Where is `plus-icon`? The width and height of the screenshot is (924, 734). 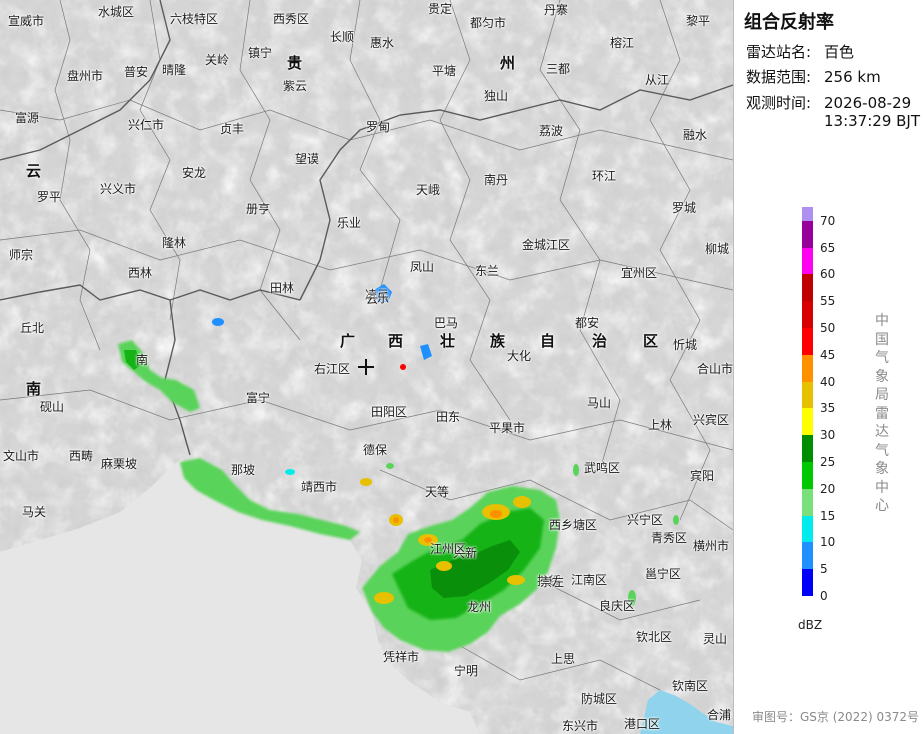
plus-icon is located at coordinates (366, 367).